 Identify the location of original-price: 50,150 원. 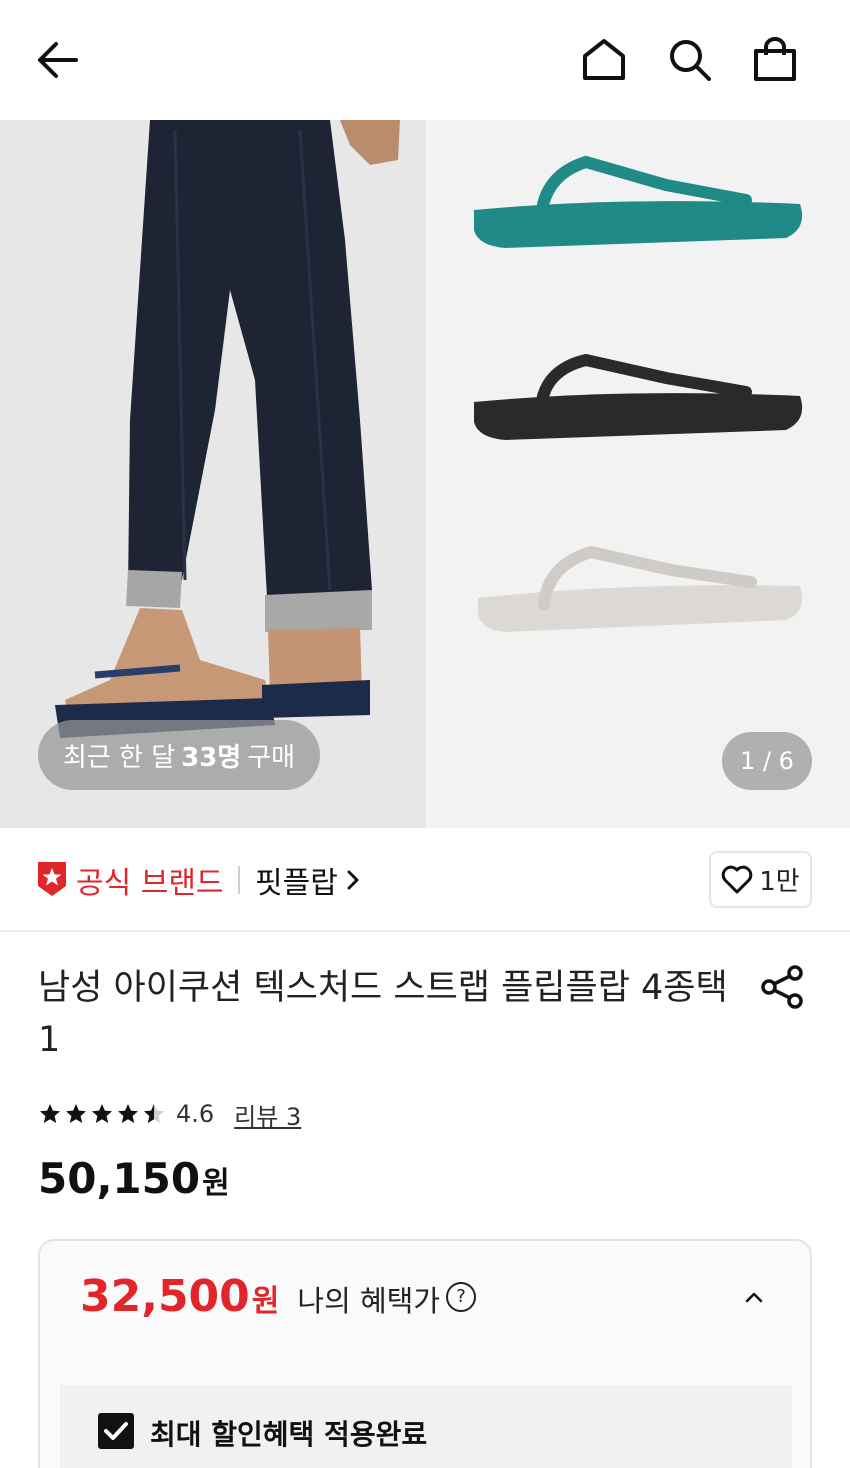
(134, 1178).